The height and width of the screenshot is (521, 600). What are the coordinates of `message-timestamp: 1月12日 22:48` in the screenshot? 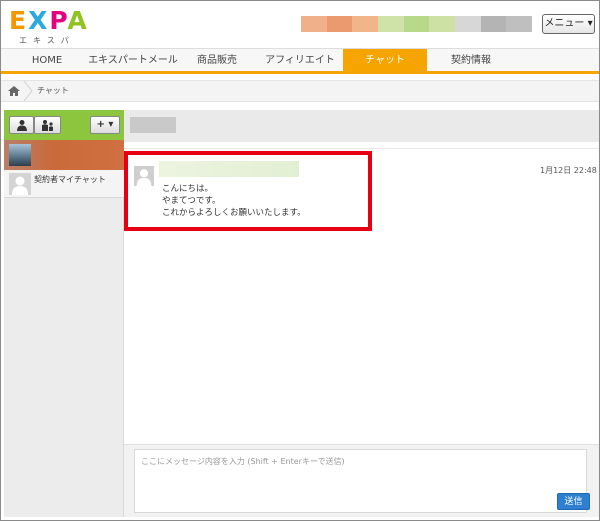 It's located at (568, 170).